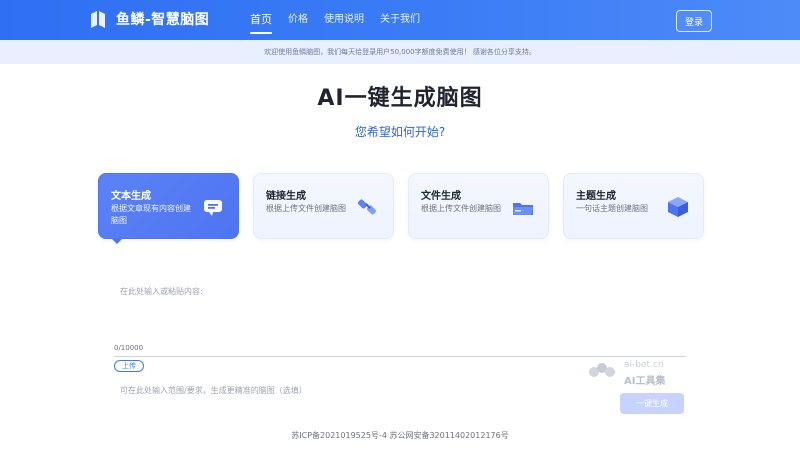 The image size is (800, 450). I want to click on upload-button: 上传, so click(129, 366).